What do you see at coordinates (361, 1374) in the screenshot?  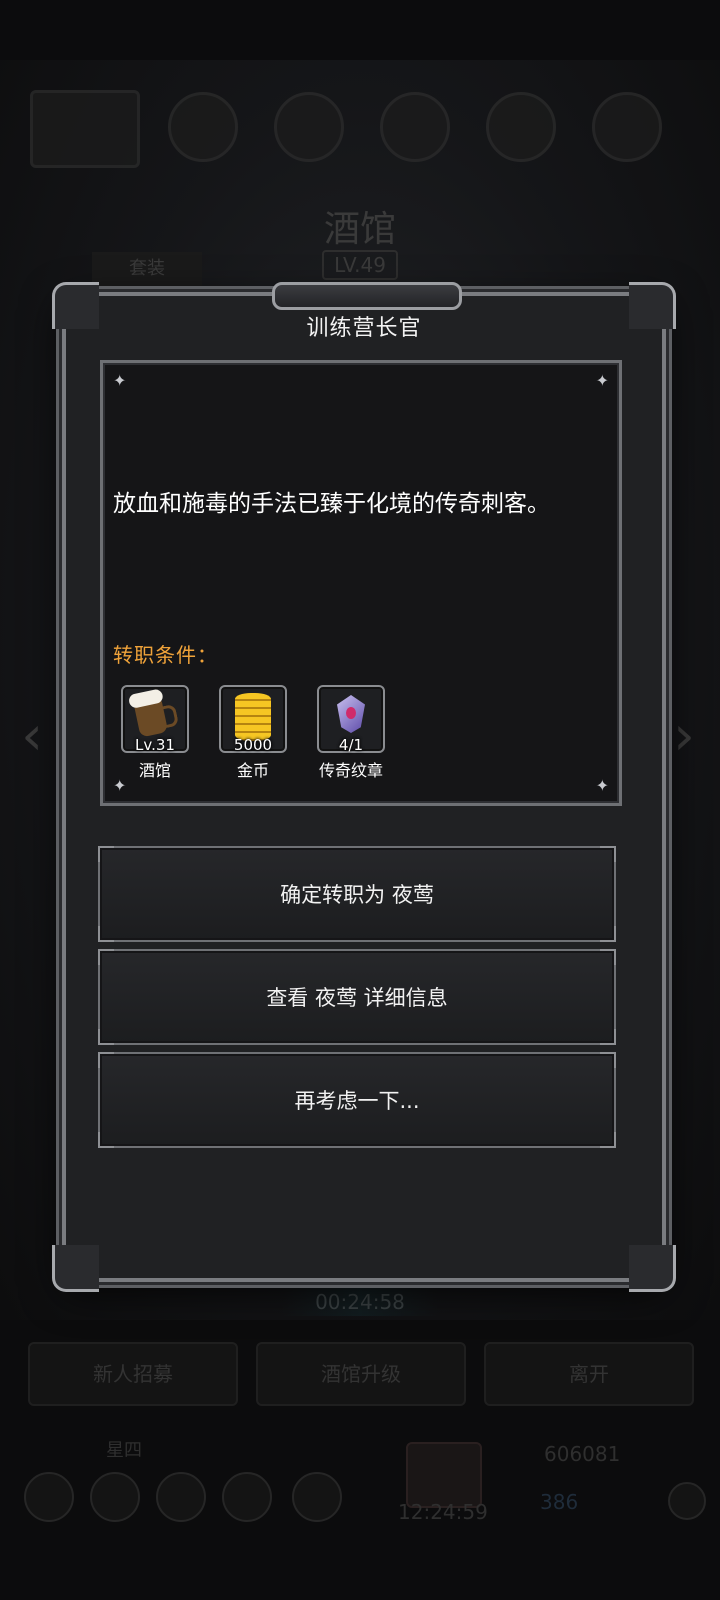 I see `upgrade-button: 酒馆升级` at bounding box center [361, 1374].